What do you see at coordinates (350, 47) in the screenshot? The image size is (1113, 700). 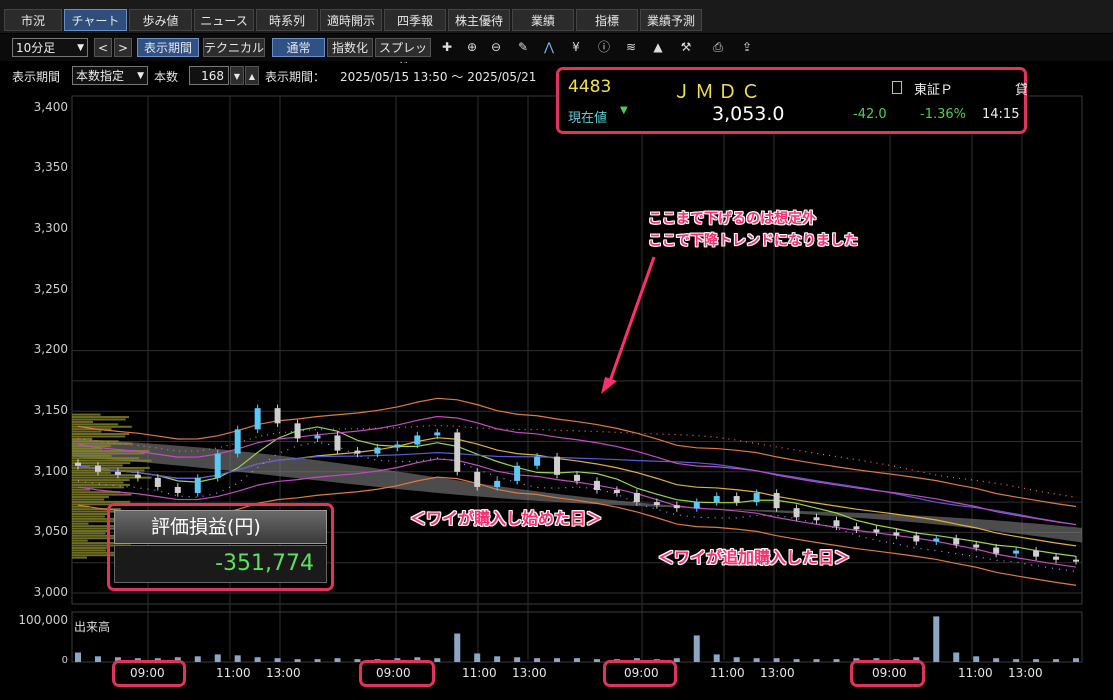 I see `index-button: 指数化` at bounding box center [350, 47].